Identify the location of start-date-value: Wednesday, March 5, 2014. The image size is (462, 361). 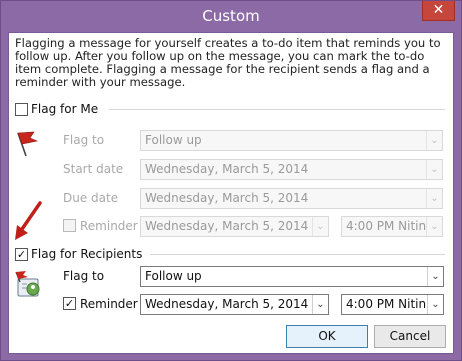
(227, 169).